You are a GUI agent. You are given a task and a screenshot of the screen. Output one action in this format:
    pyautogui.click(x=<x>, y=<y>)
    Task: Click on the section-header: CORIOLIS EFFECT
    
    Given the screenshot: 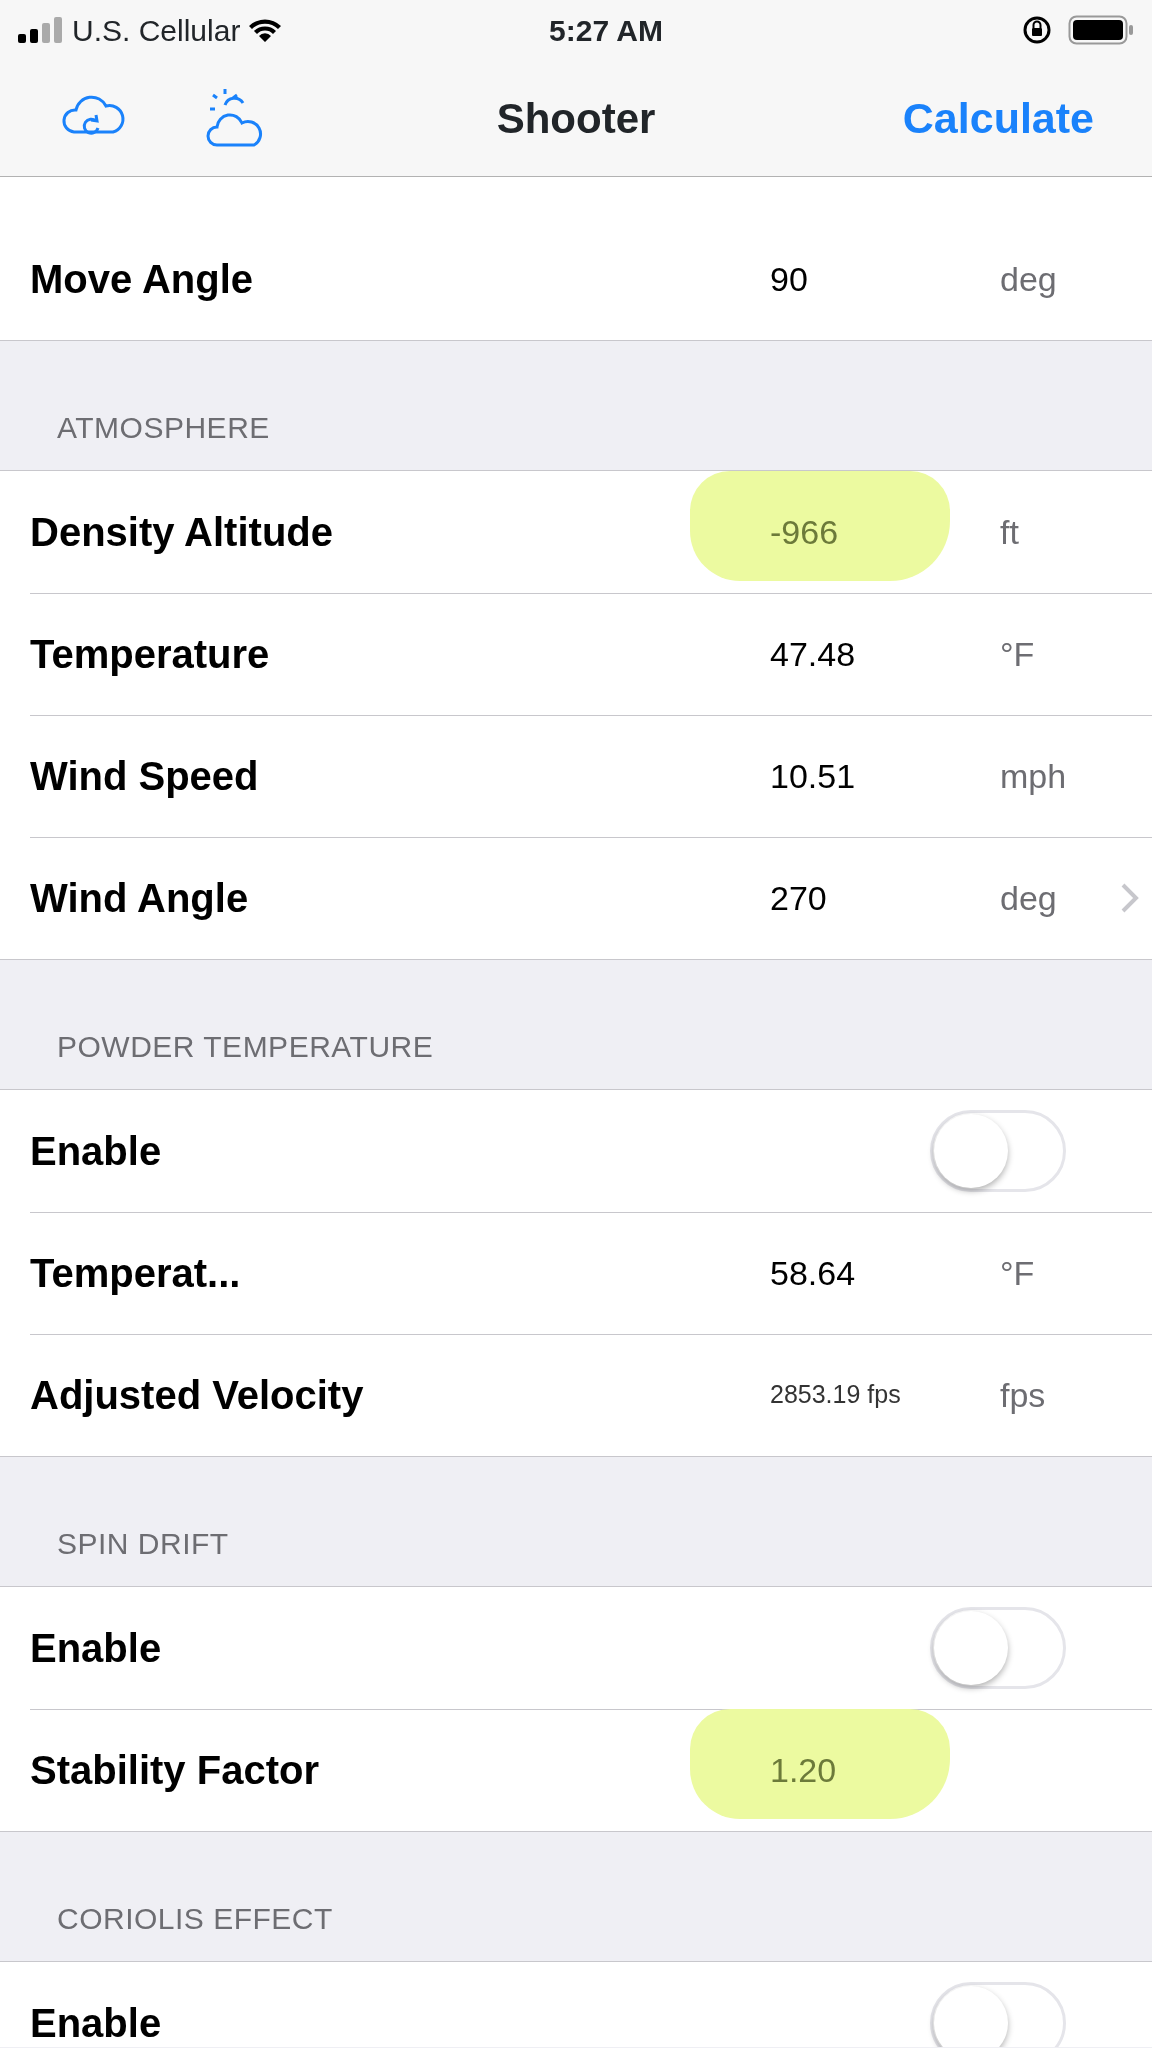 What is the action you would take?
    pyautogui.click(x=195, y=1919)
    